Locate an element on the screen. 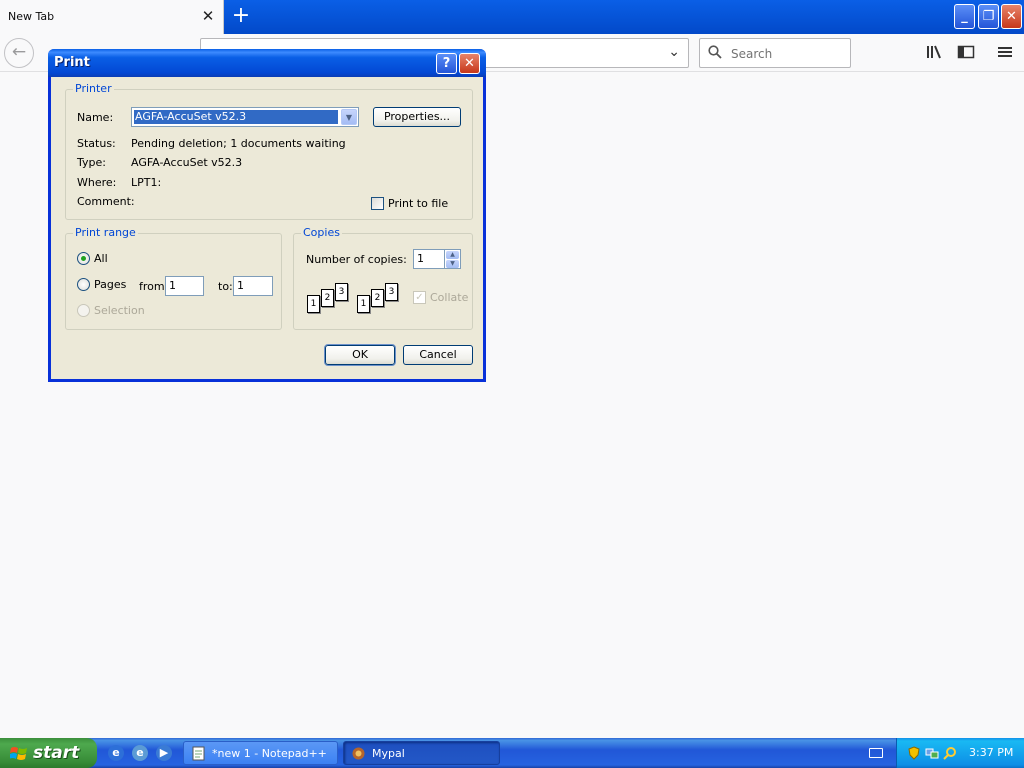 The height and width of the screenshot is (768, 1024). restore-button: ❐ is located at coordinates (988, 16).